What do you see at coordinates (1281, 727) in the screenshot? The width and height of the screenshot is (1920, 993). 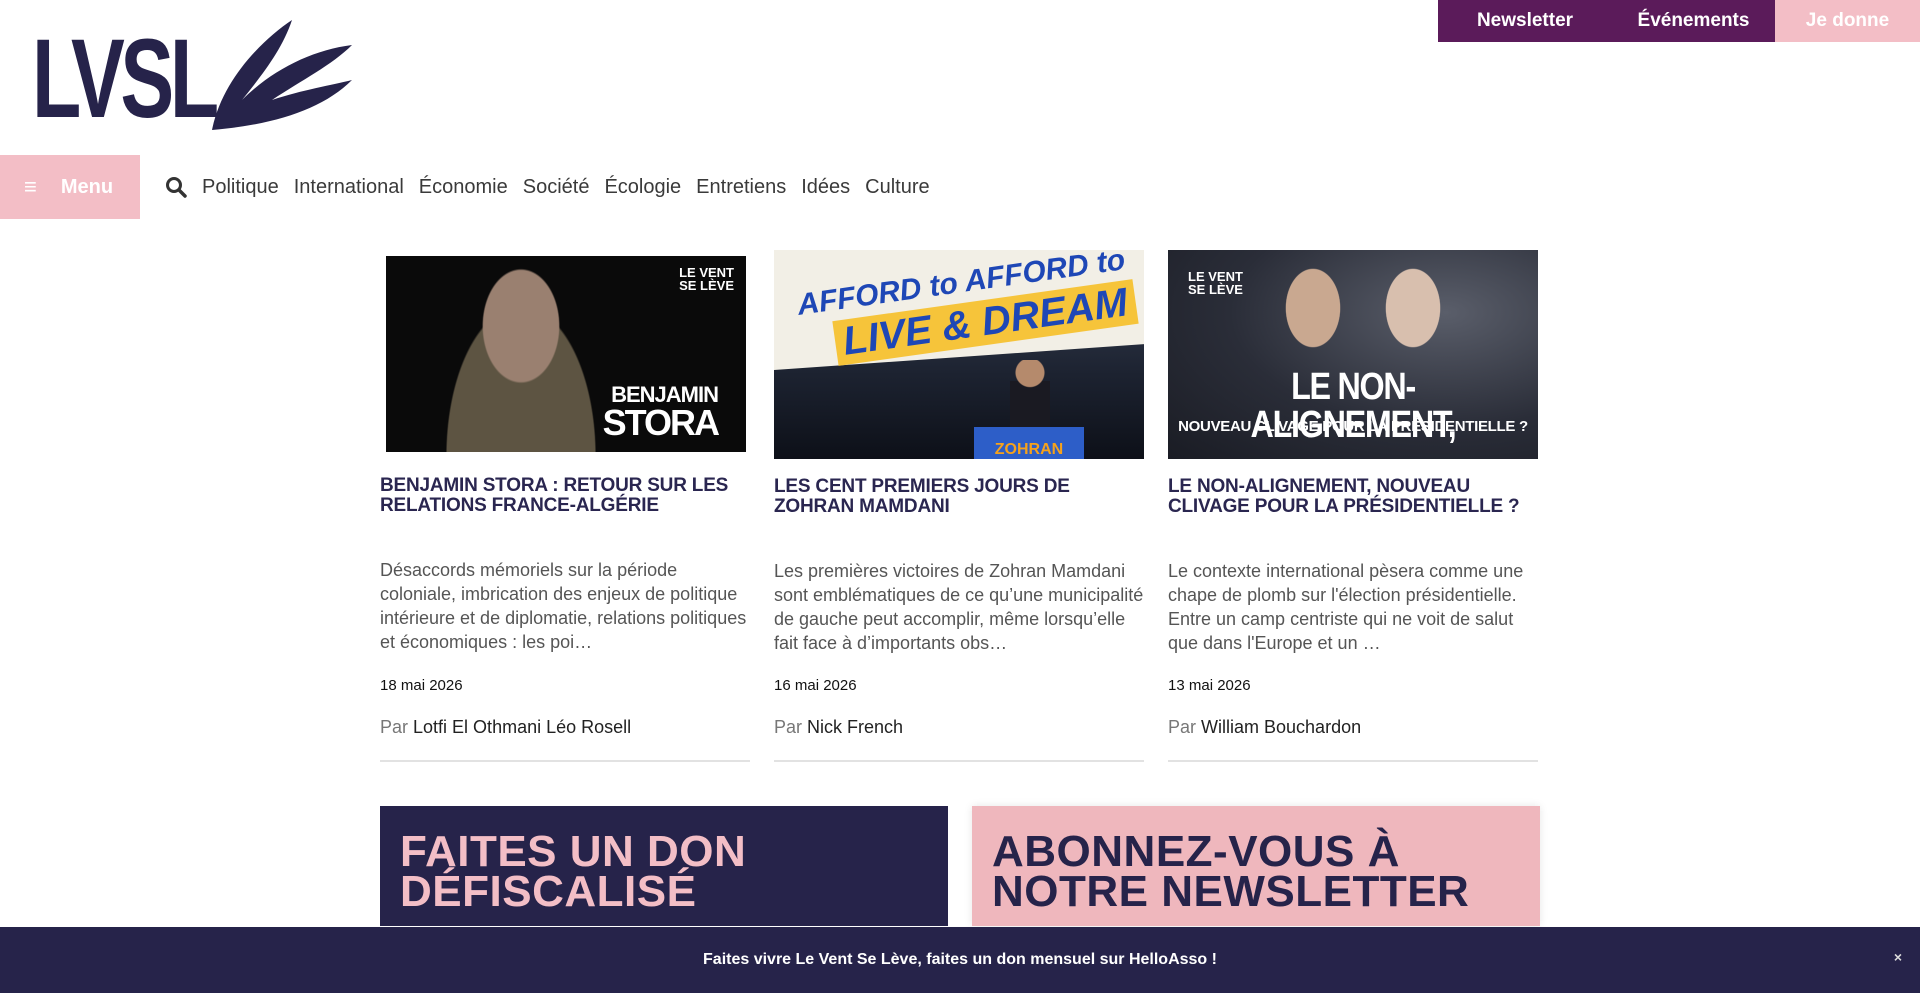 I see `article-author: William Bouchardon` at bounding box center [1281, 727].